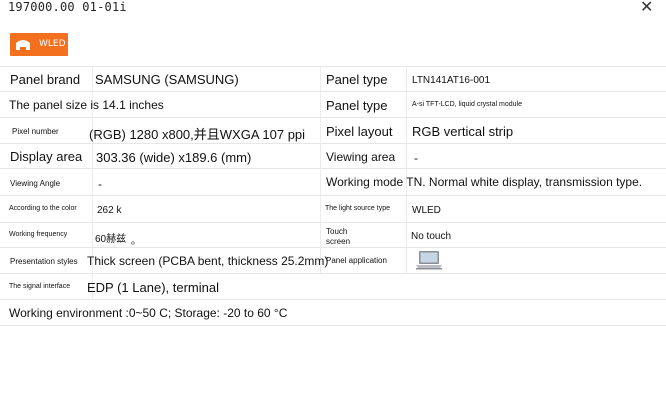 This screenshot has width=666, height=406. What do you see at coordinates (431, 236) in the screenshot?
I see `value-touch-screen: No touch` at bounding box center [431, 236].